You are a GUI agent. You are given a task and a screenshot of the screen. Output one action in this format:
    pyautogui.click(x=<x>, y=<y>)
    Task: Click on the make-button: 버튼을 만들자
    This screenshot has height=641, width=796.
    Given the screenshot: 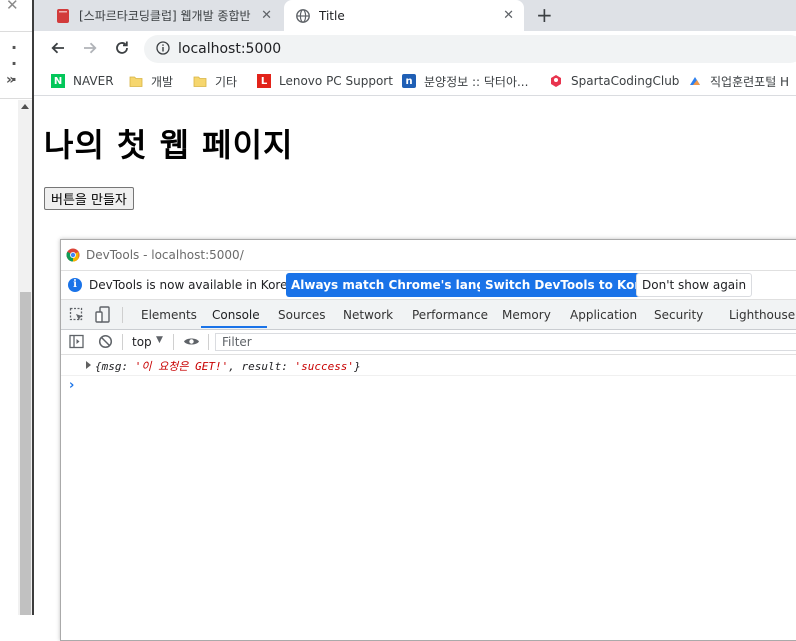 What is the action you would take?
    pyautogui.click(x=89, y=198)
    